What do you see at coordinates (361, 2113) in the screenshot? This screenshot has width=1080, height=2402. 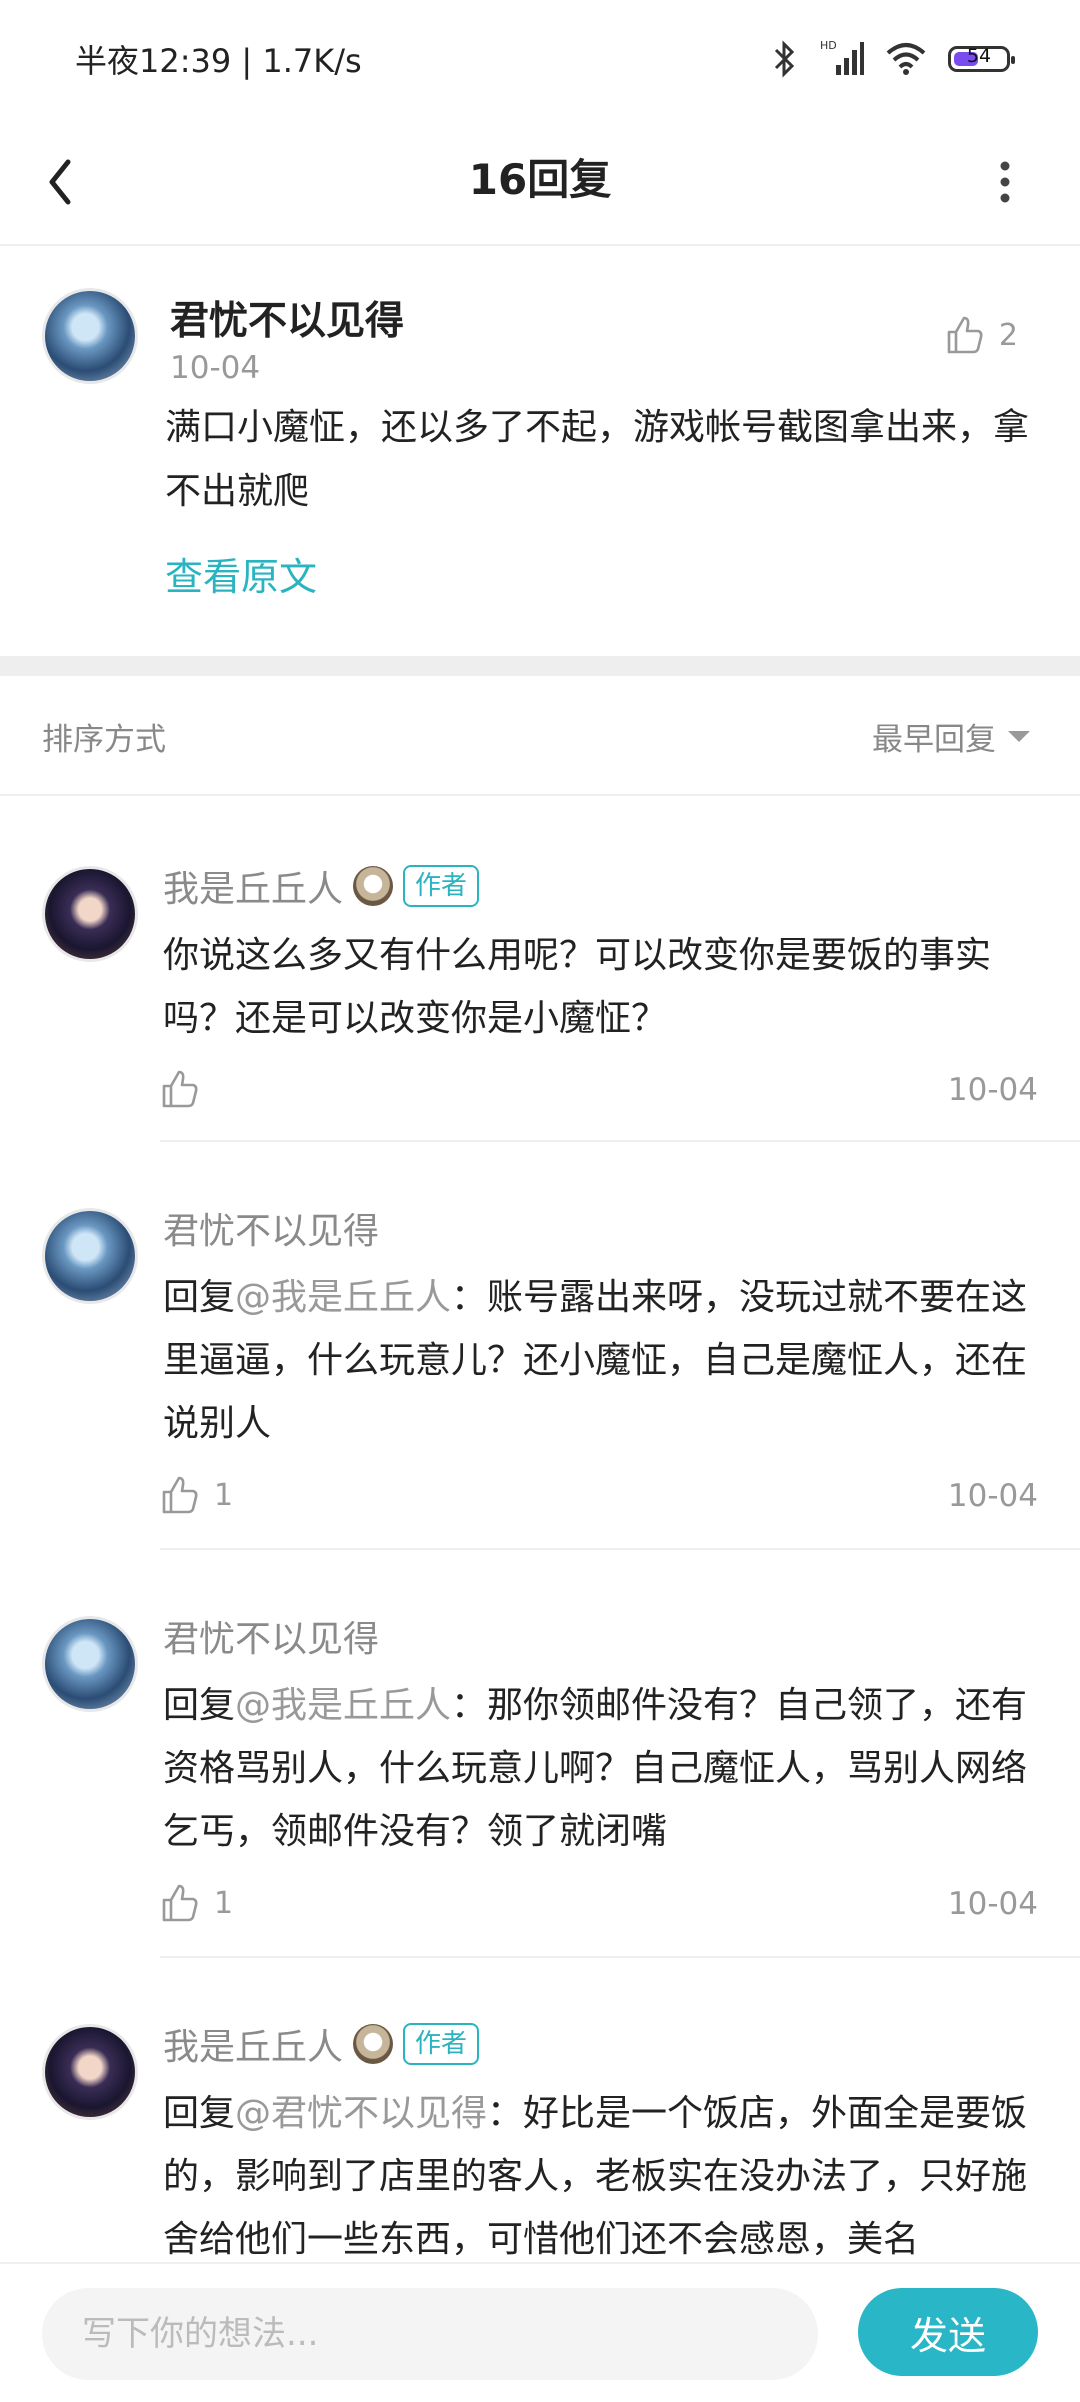 I see `mention-link: @君忧不以见得` at bounding box center [361, 2113].